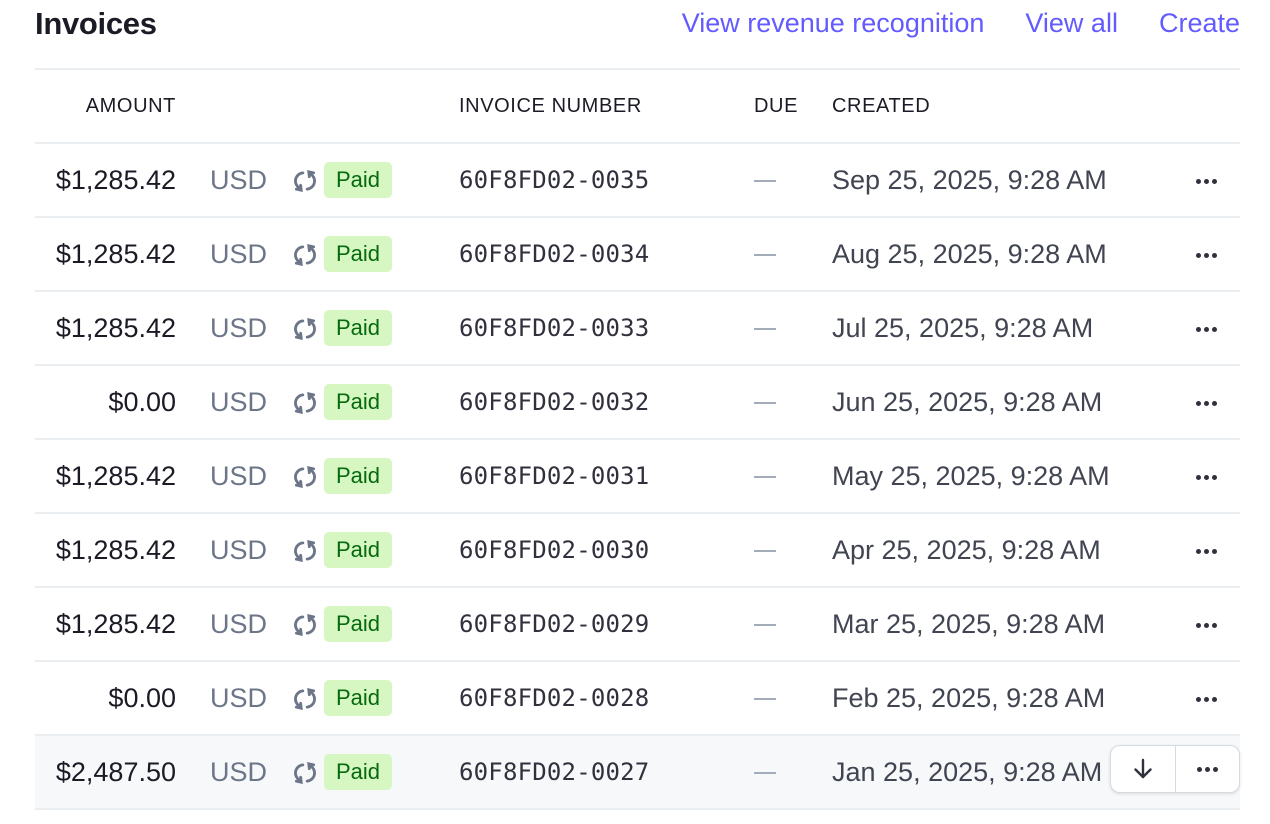  I want to click on invoice-created: Feb 25, 2025, 9:28 AM, so click(1002, 698).